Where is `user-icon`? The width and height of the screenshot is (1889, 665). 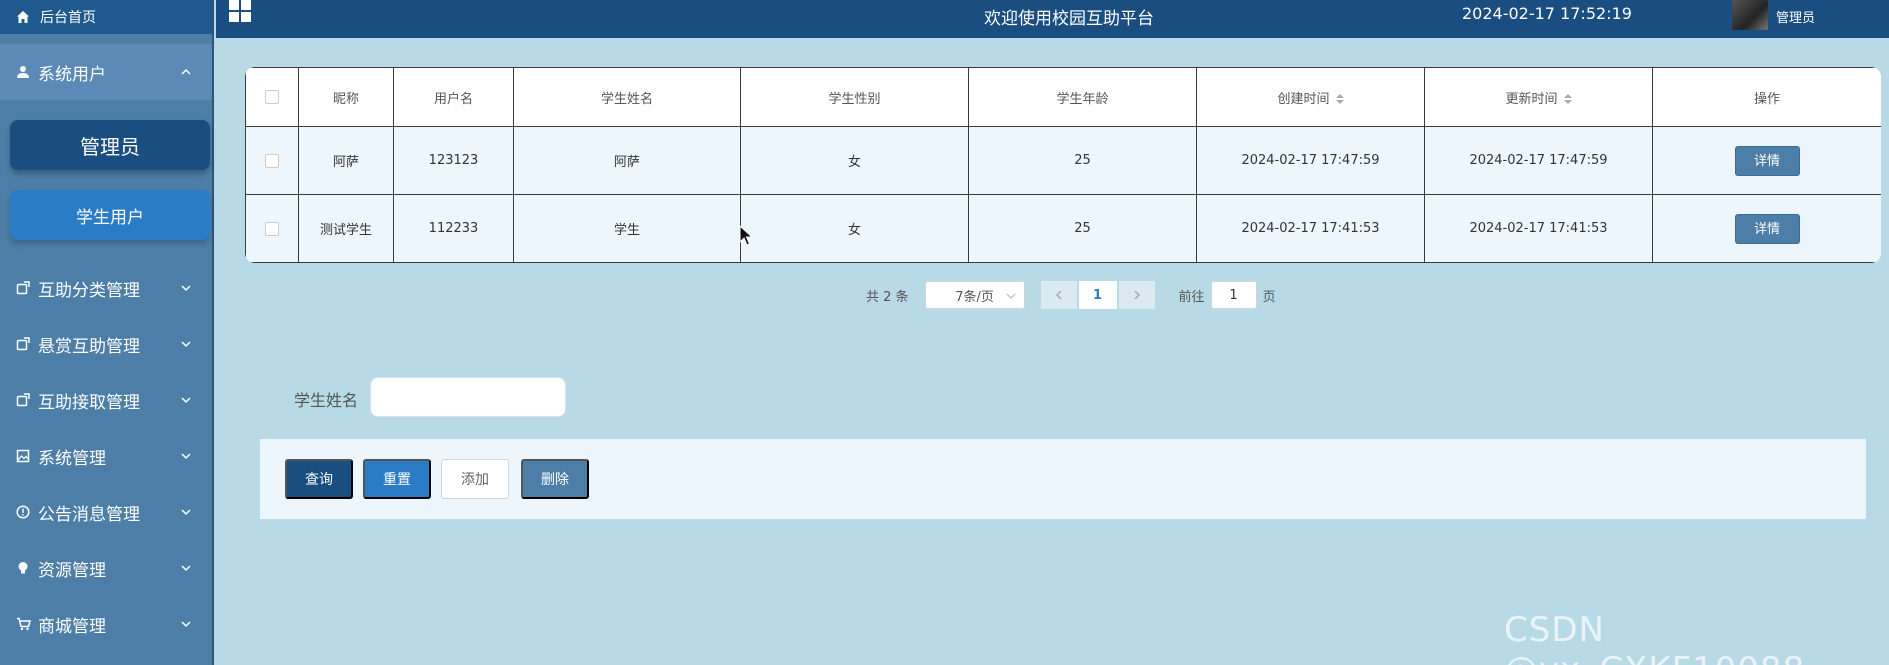 user-icon is located at coordinates (23, 72).